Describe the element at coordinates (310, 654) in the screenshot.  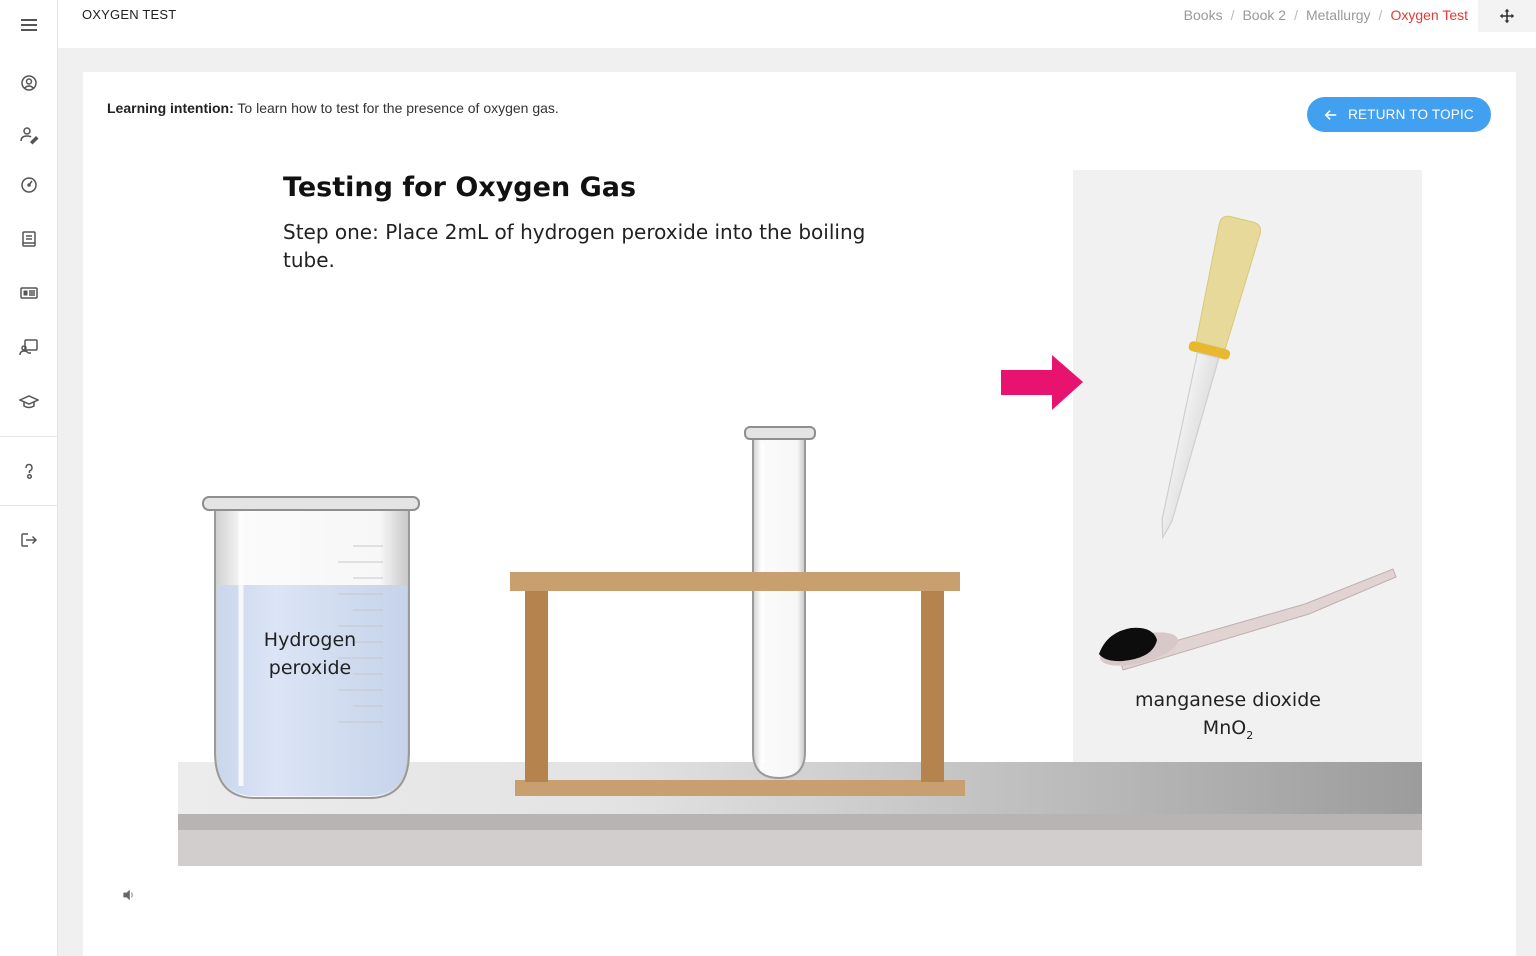
I see `hydrogen-peroxide-label: Hydrogen peroxide` at that location.